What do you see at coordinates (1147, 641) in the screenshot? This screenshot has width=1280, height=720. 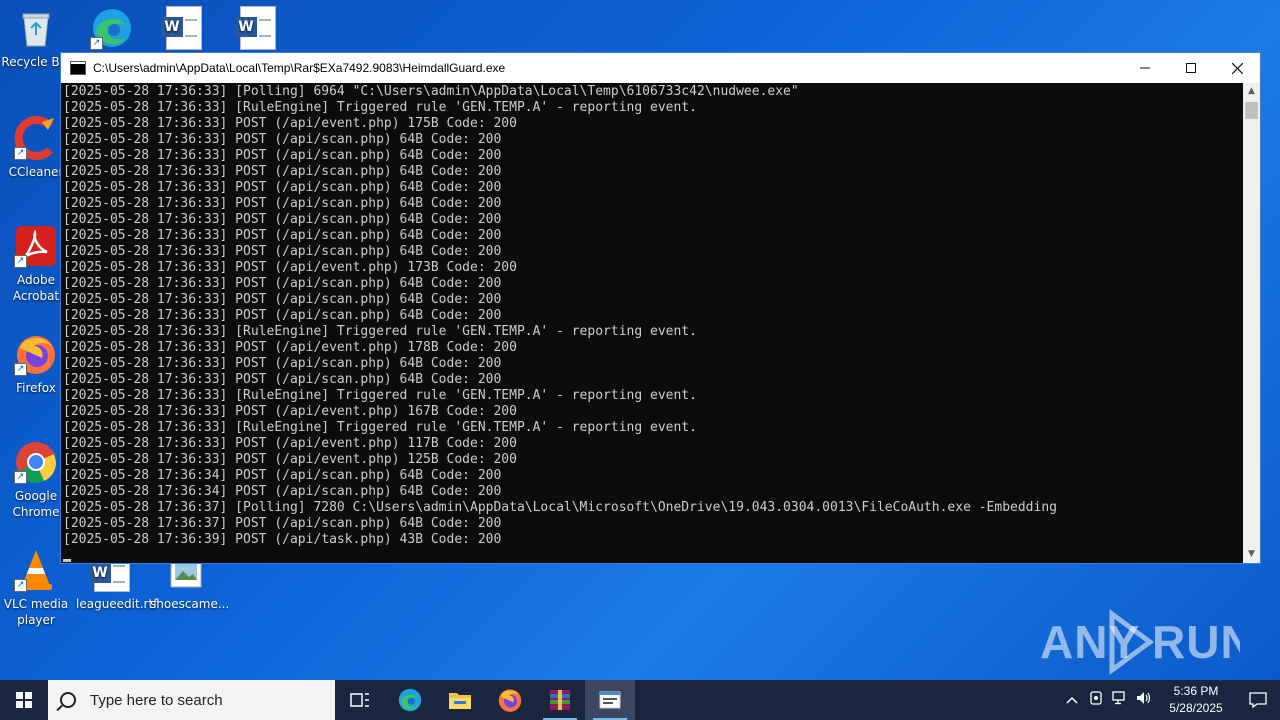 I see `anyrun-watermark: ANY RUN` at bounding box center [1147, 641].